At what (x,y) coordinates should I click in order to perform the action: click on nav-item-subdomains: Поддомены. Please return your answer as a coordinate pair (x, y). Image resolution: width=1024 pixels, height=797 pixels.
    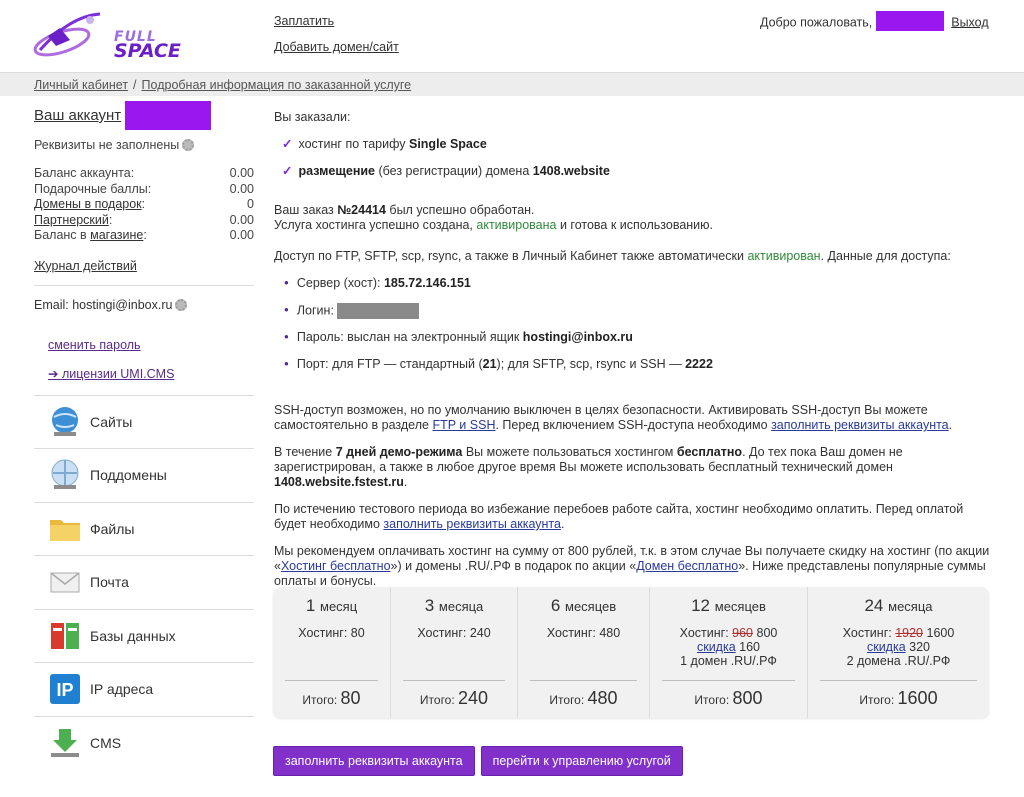
    Looking at the image, I should click on (144, 475).